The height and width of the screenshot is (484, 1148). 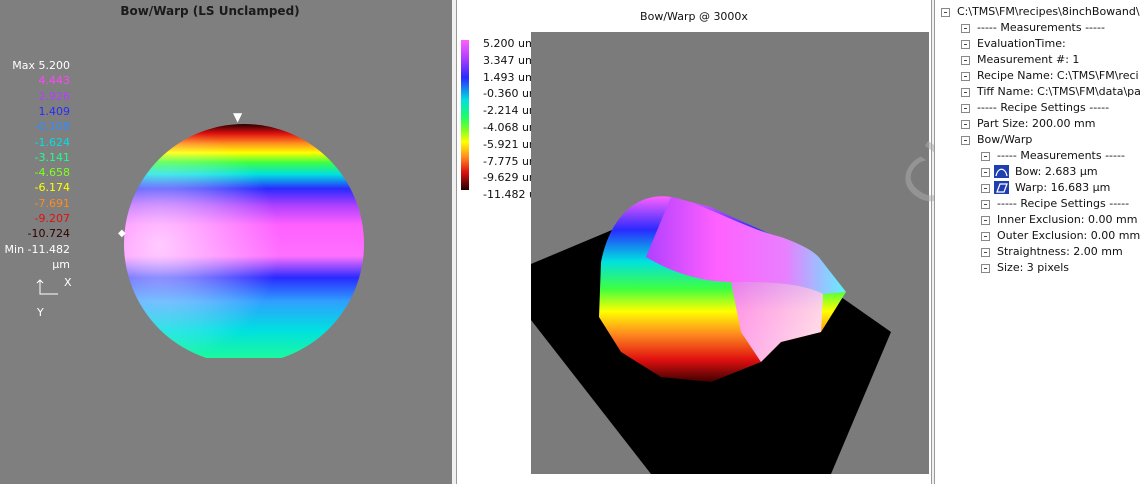 What do you see at coordinates (509, 60) in the screenshot?
I see `colorbar-label: 3.347 um` at bounding box center [509, 60].